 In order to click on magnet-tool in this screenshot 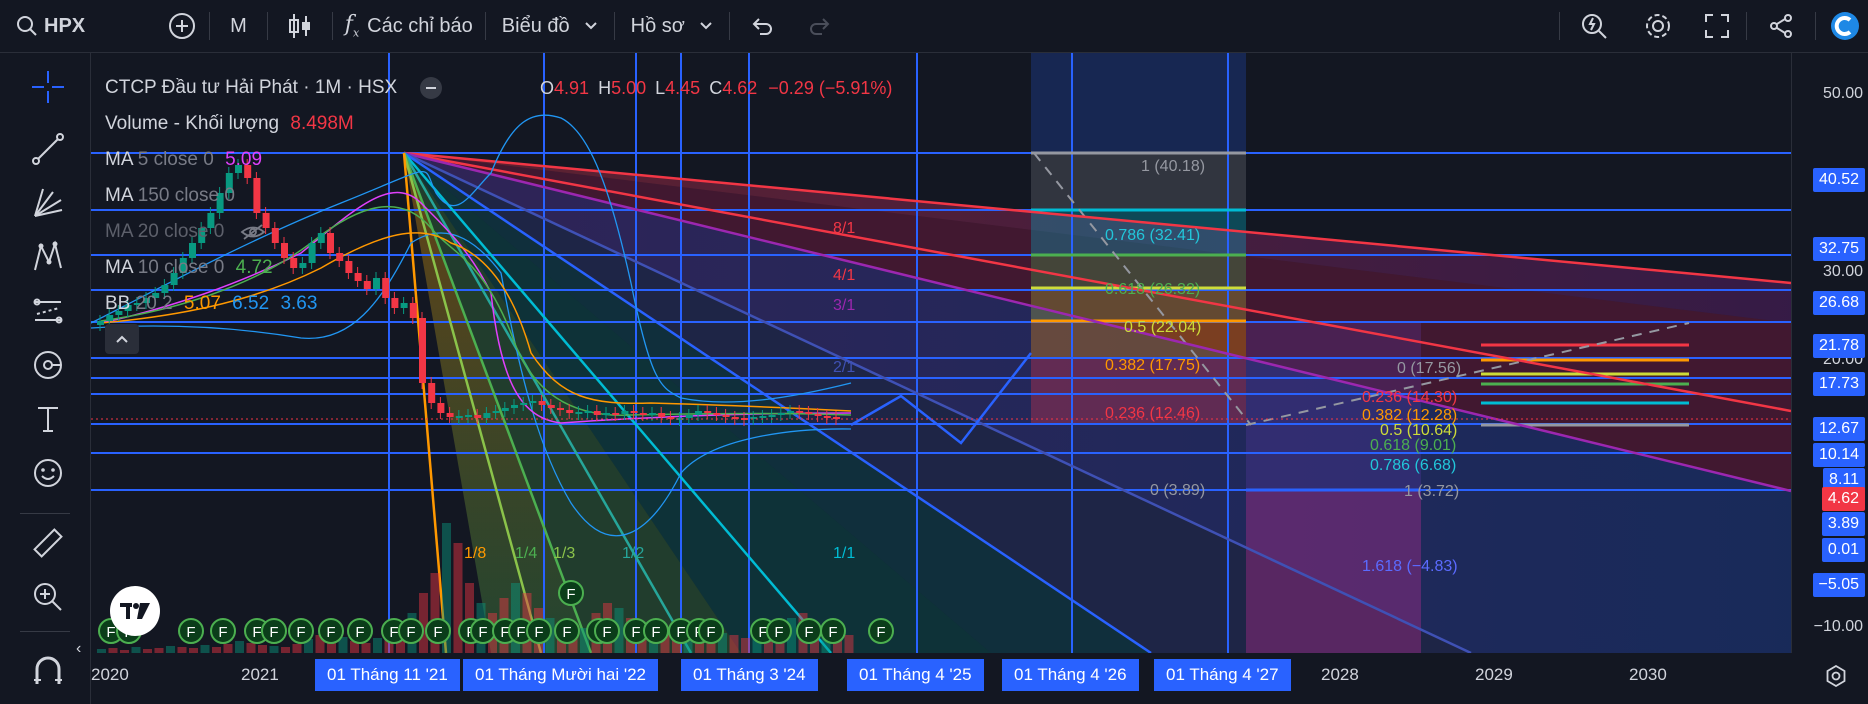, I will do `click(48, 671)`.